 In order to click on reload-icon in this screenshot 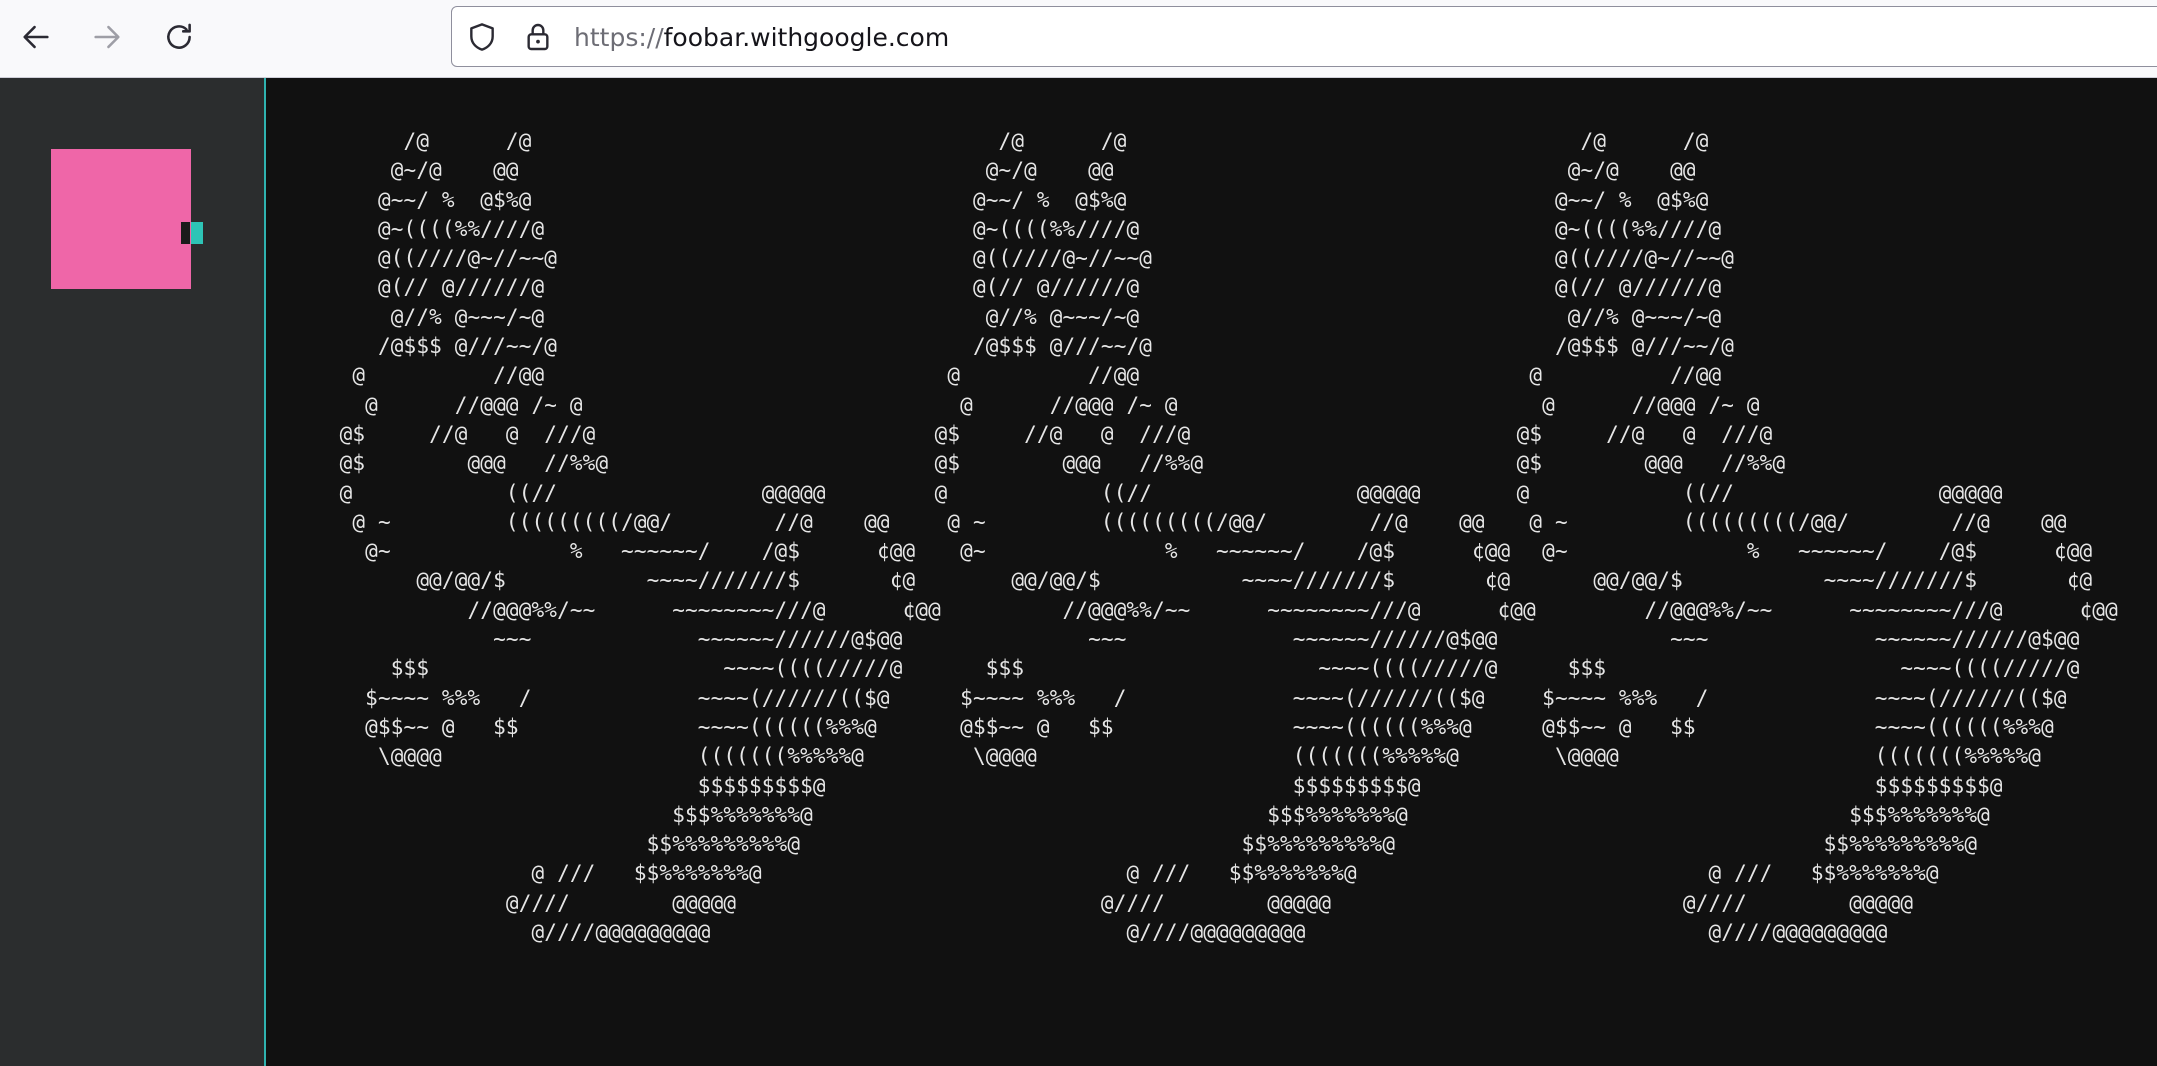, I will do `click(179, 36)`.